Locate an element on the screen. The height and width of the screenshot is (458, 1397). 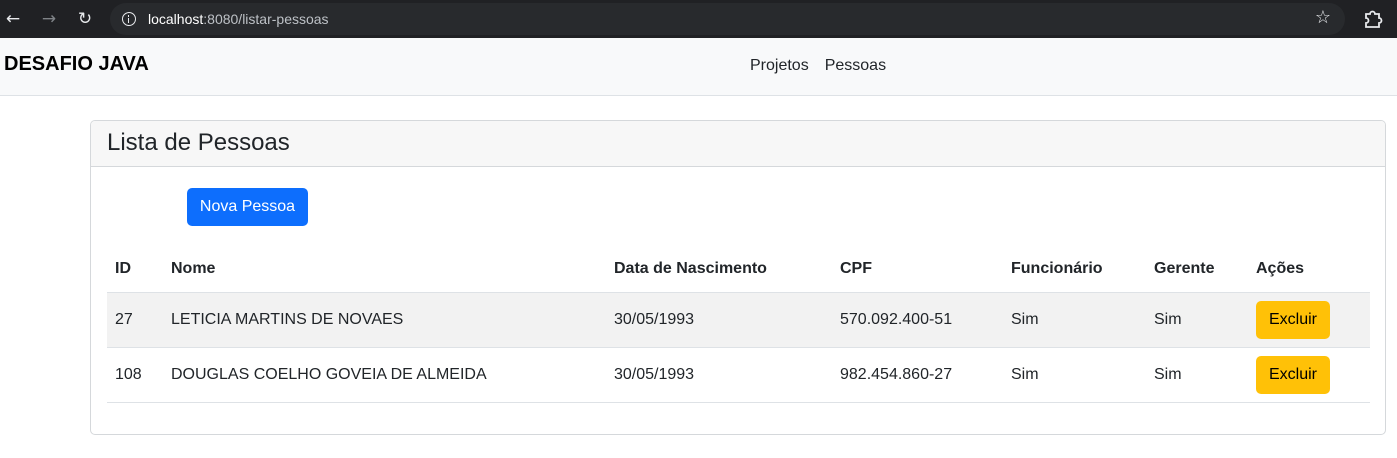
page-title: Lista de Pessoas is located at coordinates (198, 142).